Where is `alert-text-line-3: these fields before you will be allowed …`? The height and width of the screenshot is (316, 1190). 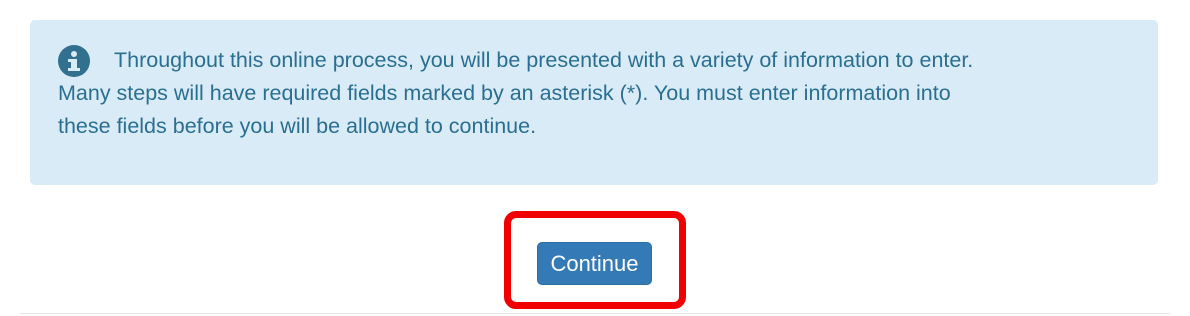 alert-text-line-3: these fields before you will be allowed … is located at coordinates (297, 126).